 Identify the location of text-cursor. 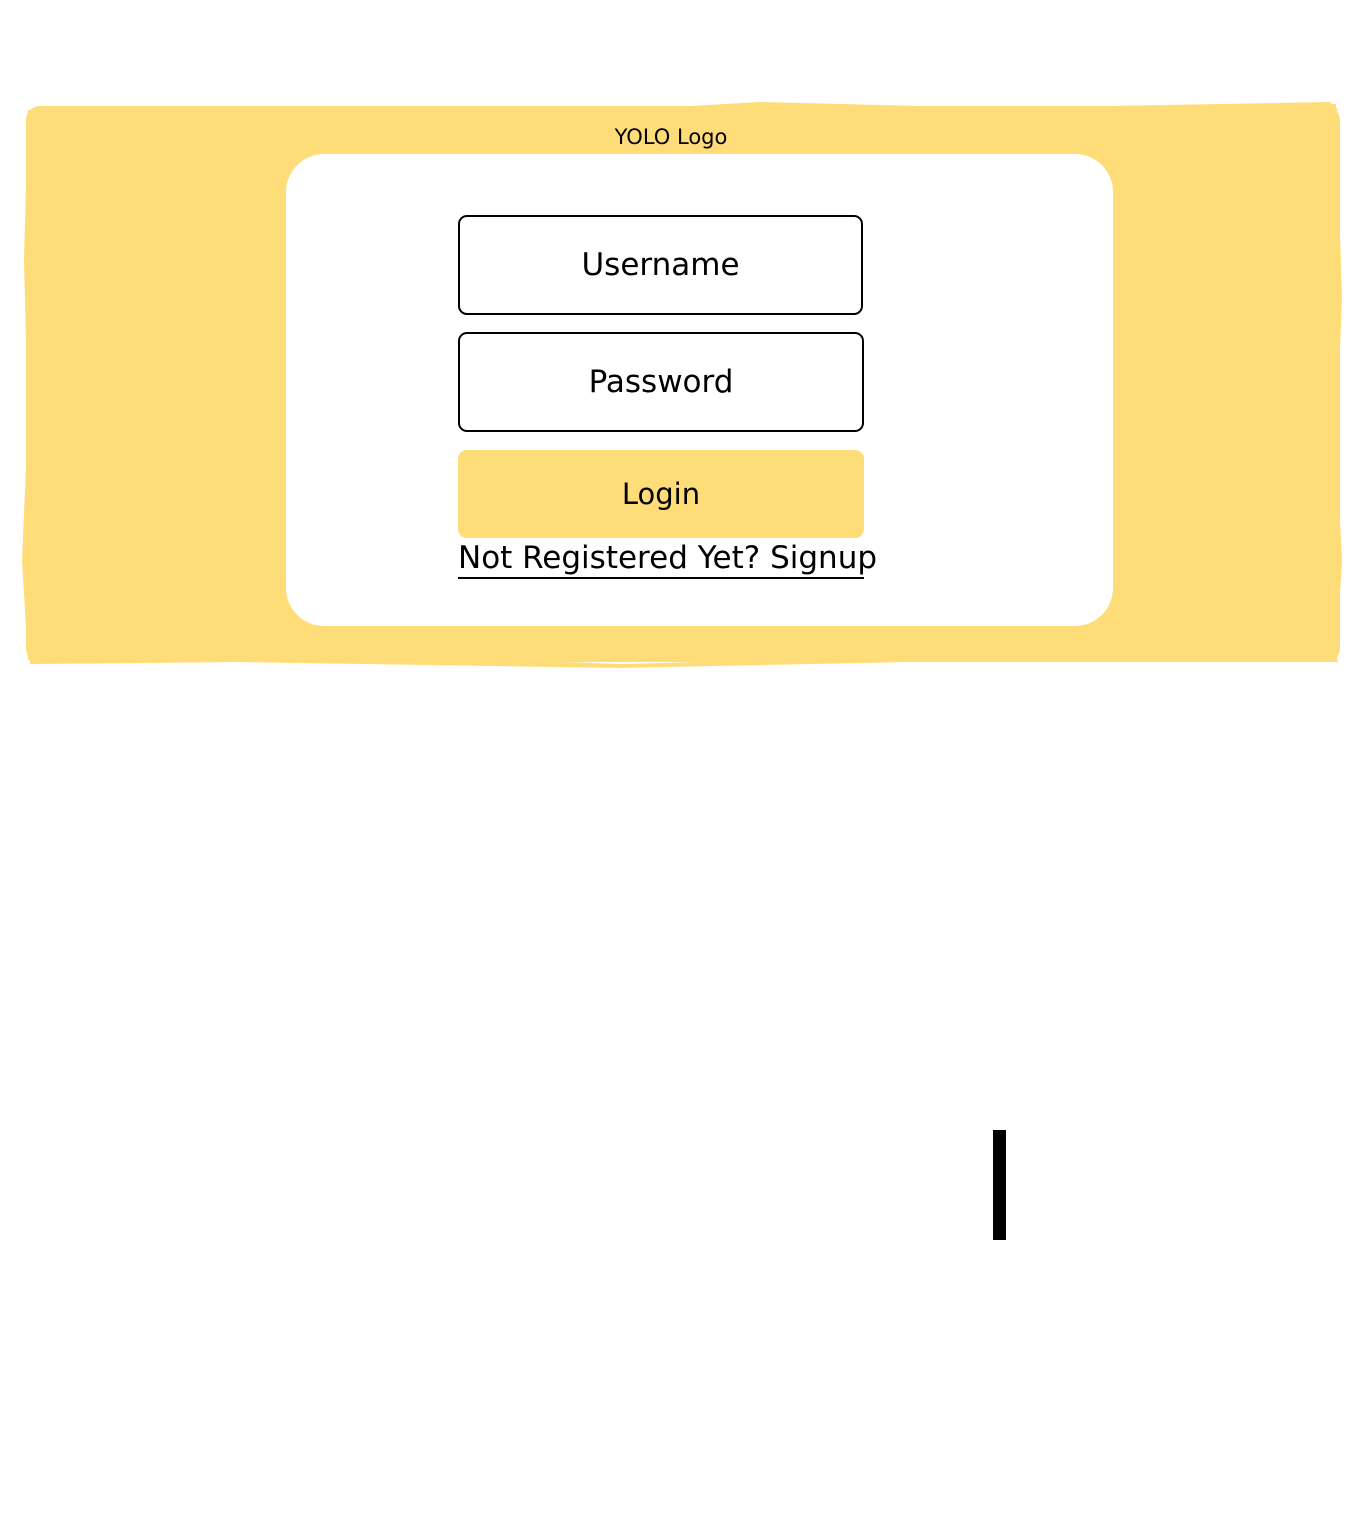
(999, 1185).